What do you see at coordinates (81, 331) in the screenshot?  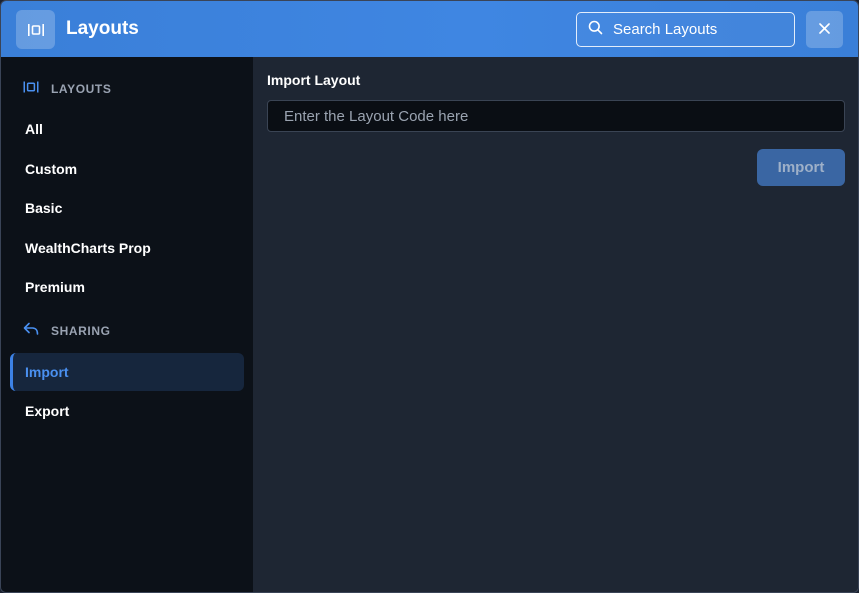 I see `section-label-sharing: SHARING` at bounding box center [81, 331].